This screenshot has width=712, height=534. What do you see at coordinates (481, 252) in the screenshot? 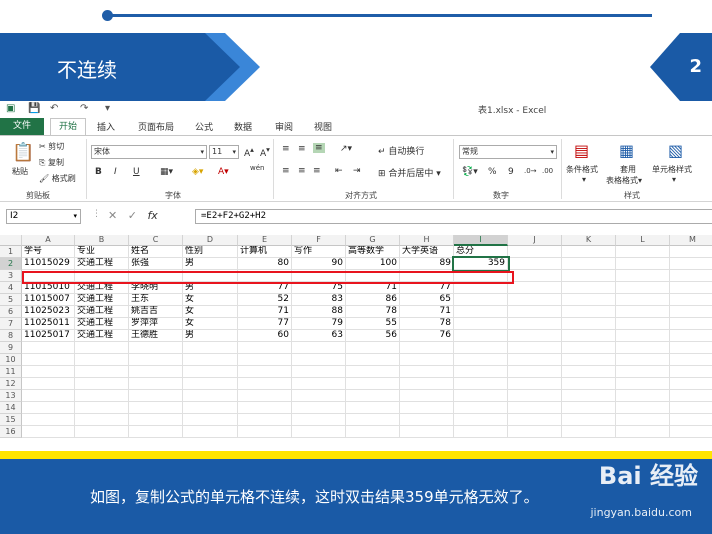
I see `table-cell: 总分` at bounding box center [481, 252].